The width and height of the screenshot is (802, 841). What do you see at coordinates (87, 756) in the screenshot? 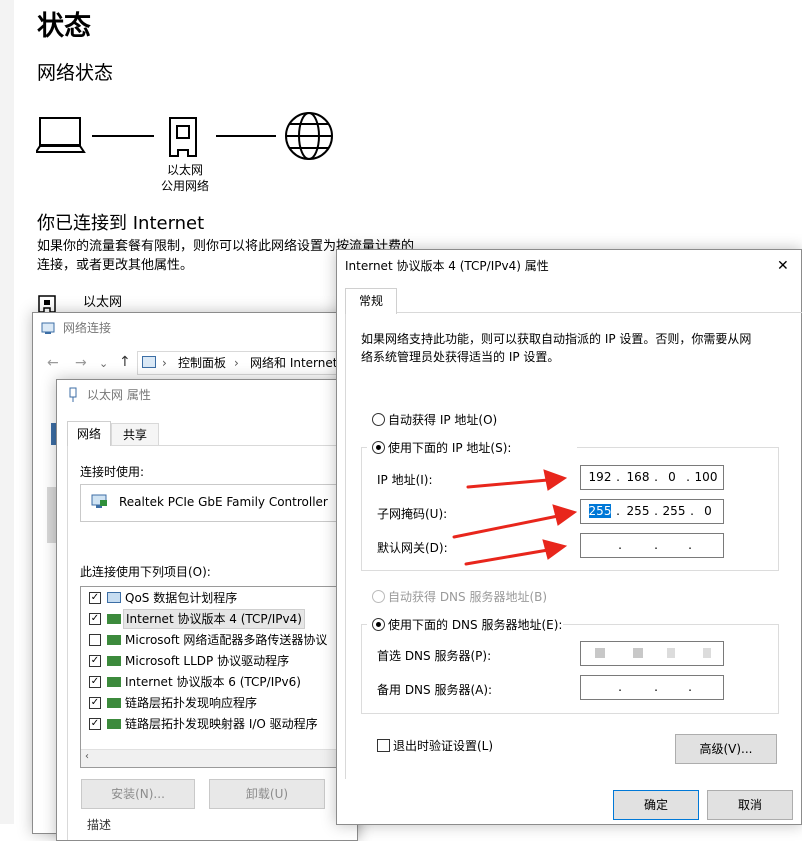
I see `scroll-left-icon: ‹` at bounding box center [87, 756].